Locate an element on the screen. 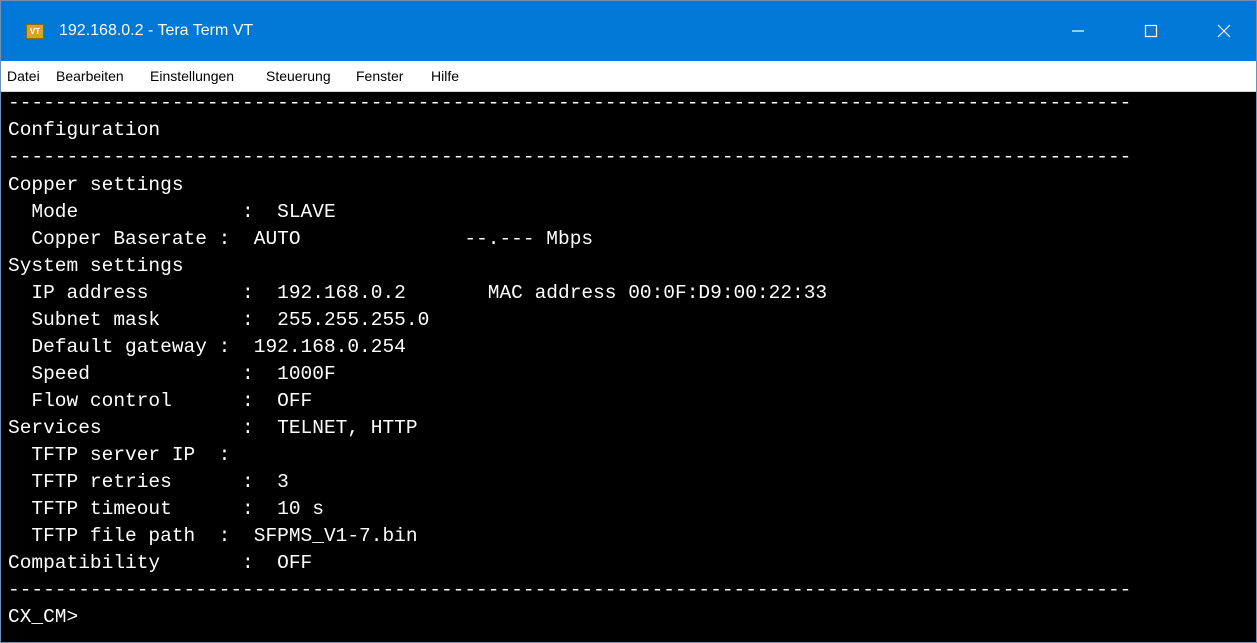  terminal-line-section: Copper settings is located at coordinates (96, 185).